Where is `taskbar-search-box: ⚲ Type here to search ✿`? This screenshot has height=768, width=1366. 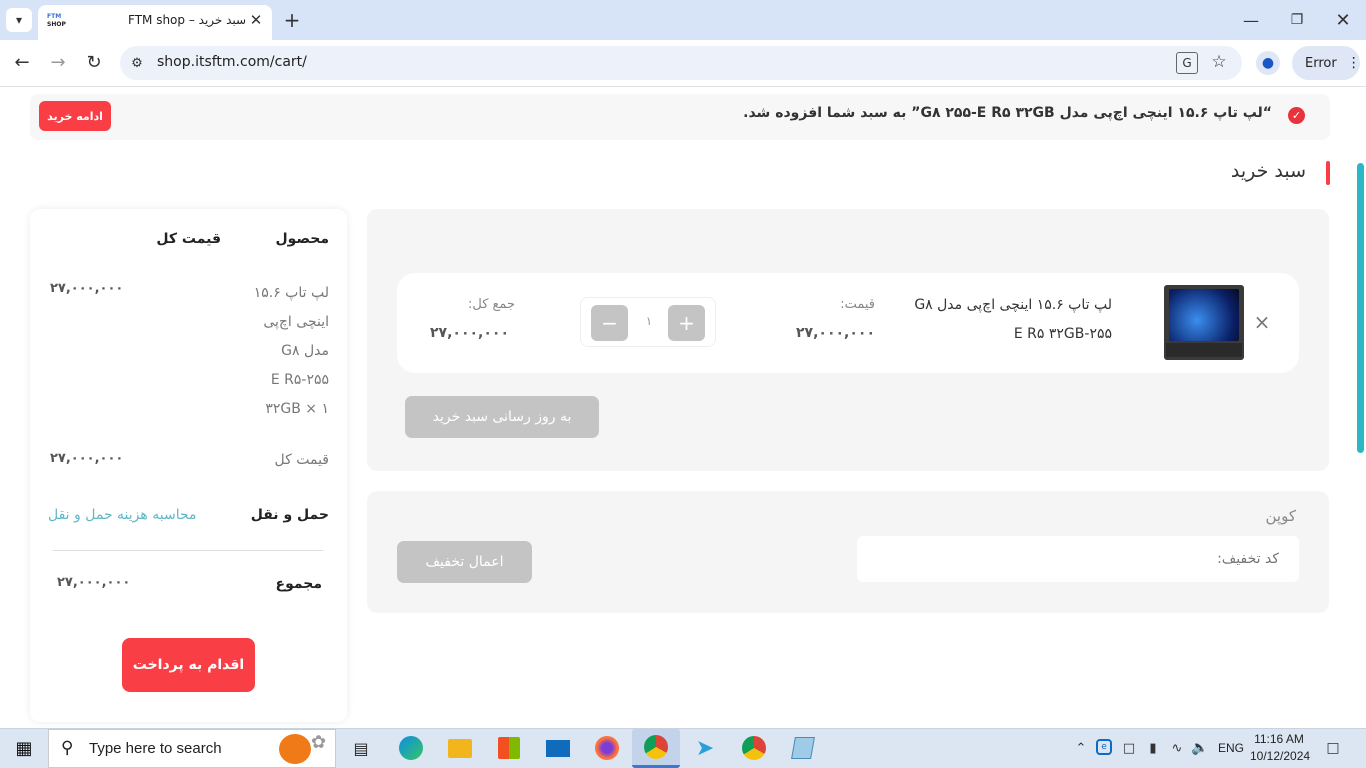 taskbar-search-box: ⚲ Type here to search ✿ is located at coordinates (192, 748).